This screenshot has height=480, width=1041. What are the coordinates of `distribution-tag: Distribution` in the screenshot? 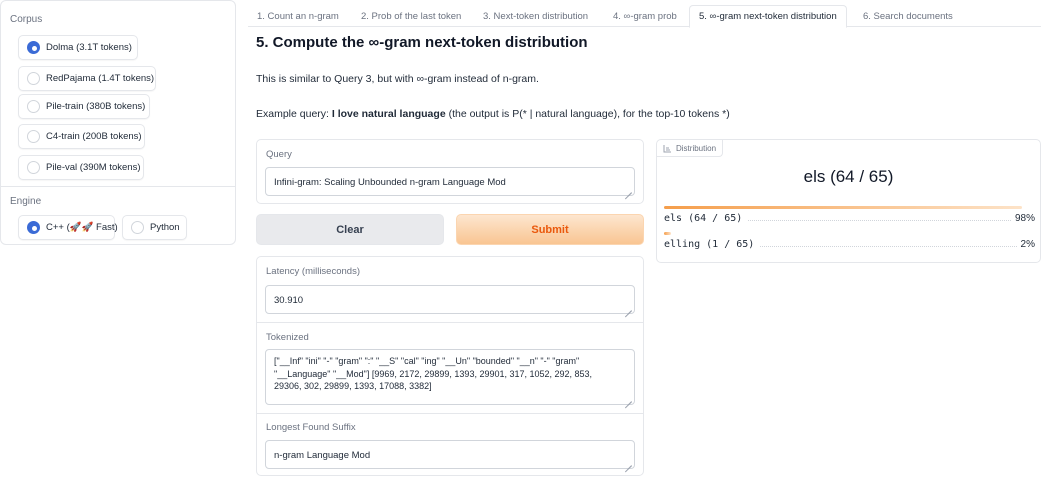 It's located at (690, 148).